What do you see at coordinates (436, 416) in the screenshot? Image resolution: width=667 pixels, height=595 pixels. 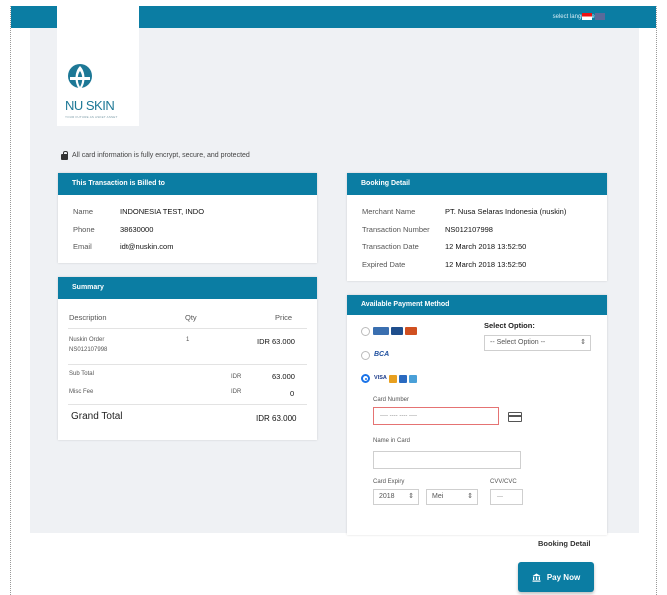 I see `card-number-input: ---- ---- ---- ----` at bounding box center [436, 416].